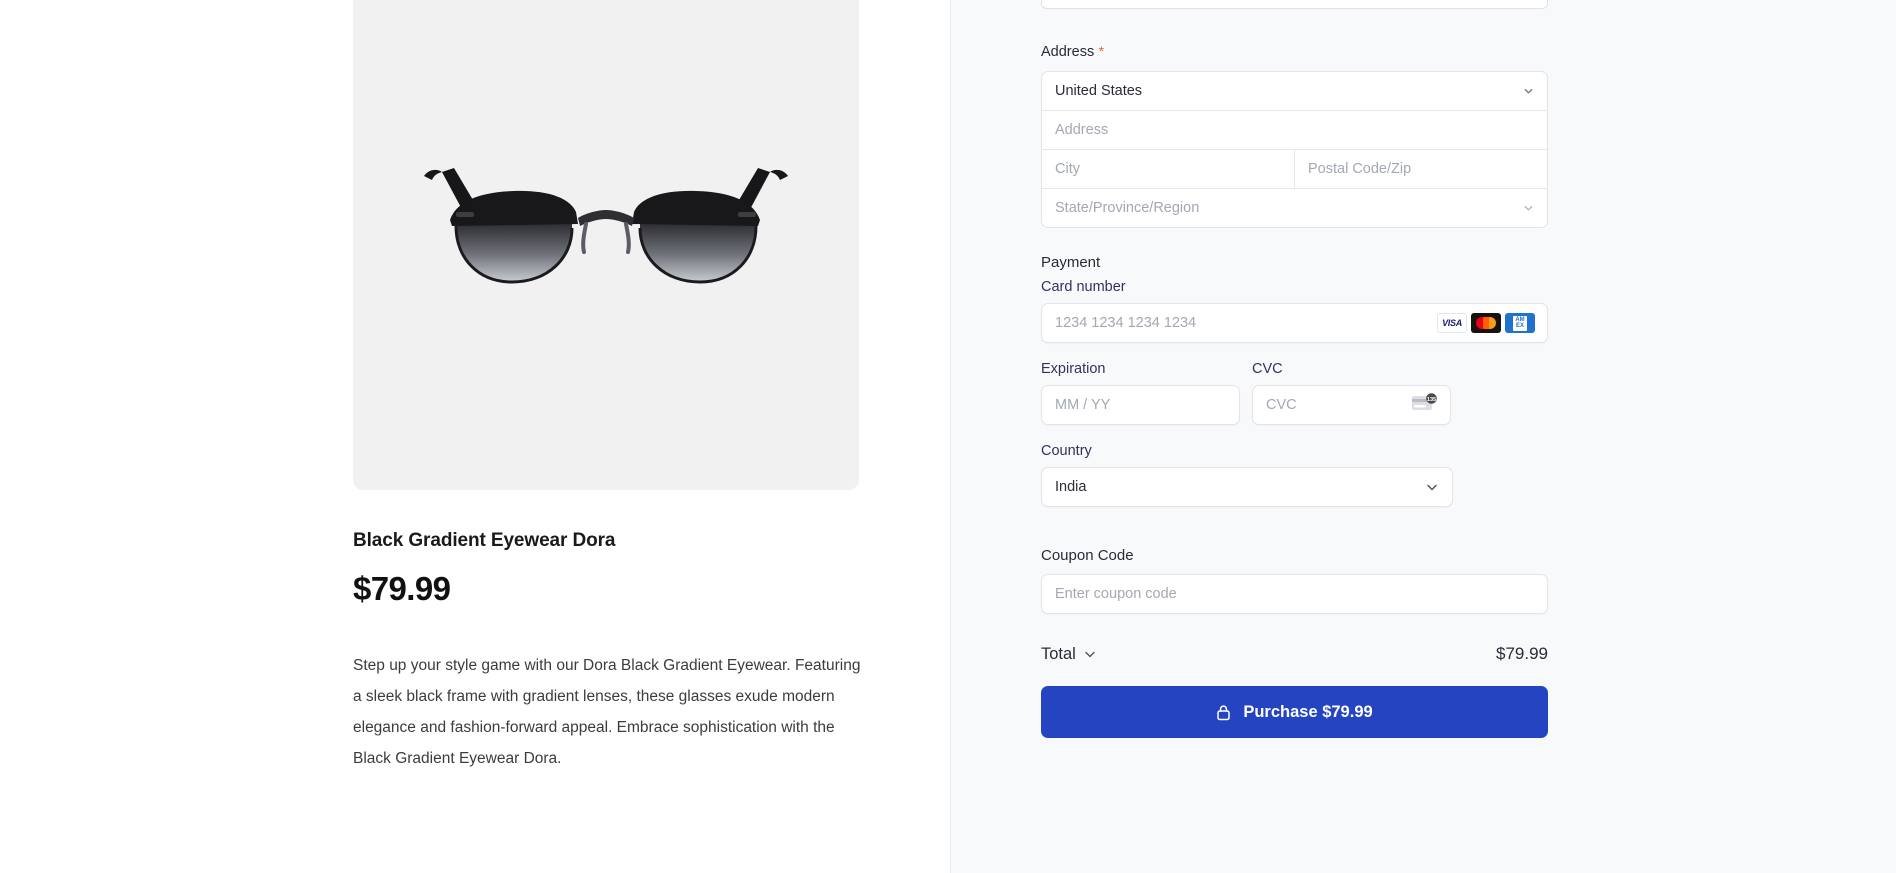  What do you see at coordinates (402, 588) in the screenshot?
I see `product-price: $79.99` at bounding box center [402, 588].